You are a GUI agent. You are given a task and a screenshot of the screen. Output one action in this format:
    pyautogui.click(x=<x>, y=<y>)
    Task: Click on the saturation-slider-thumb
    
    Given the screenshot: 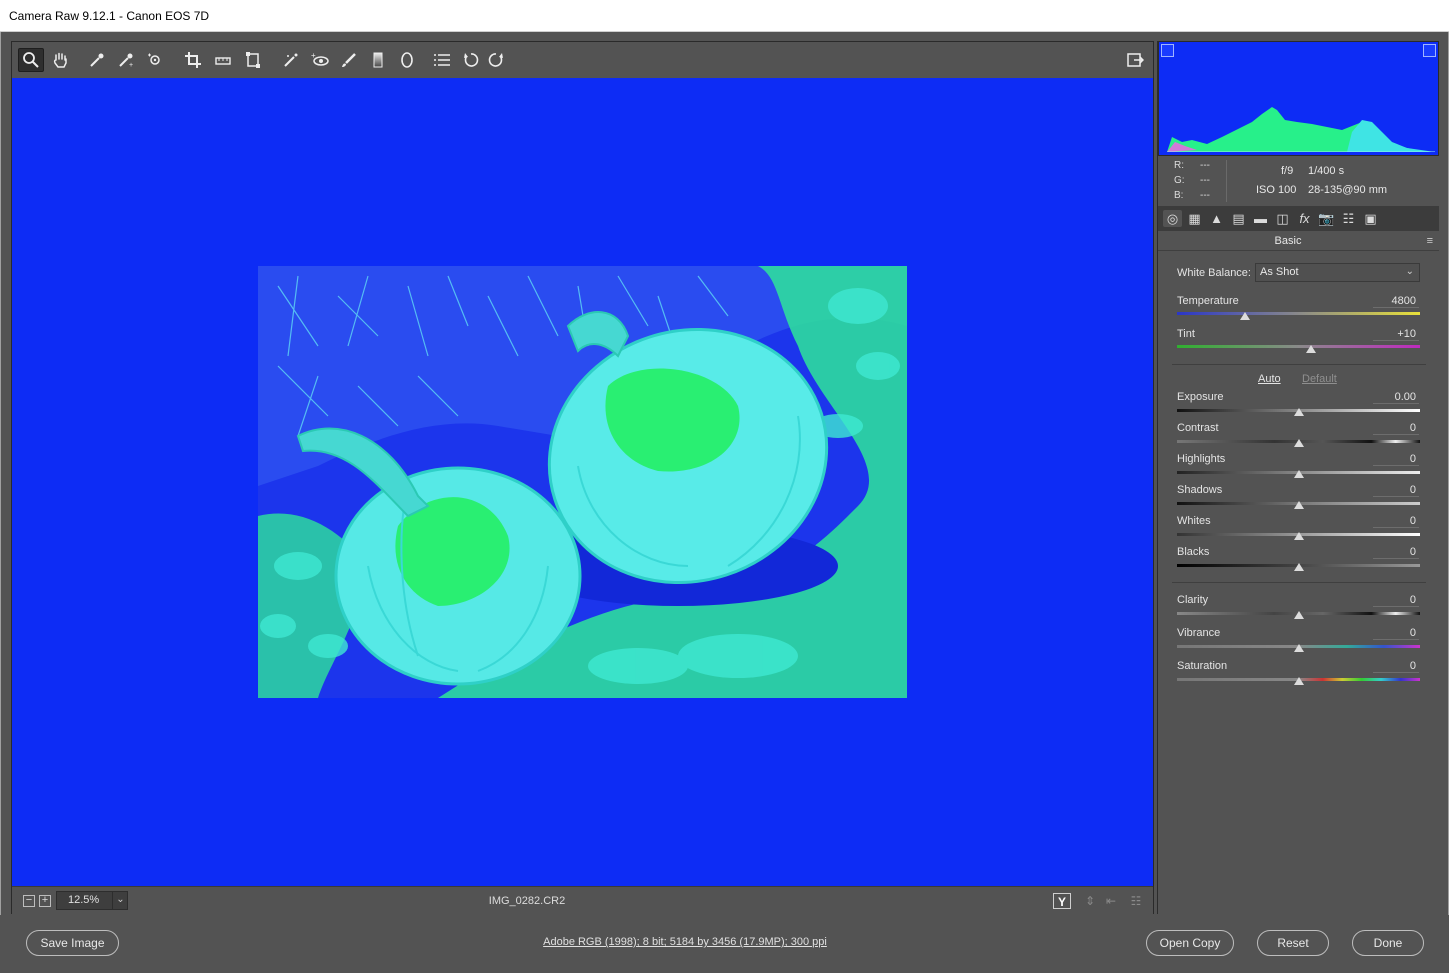 What is the action you would take?
    pyautogui.click(x=1298, y=681)
    